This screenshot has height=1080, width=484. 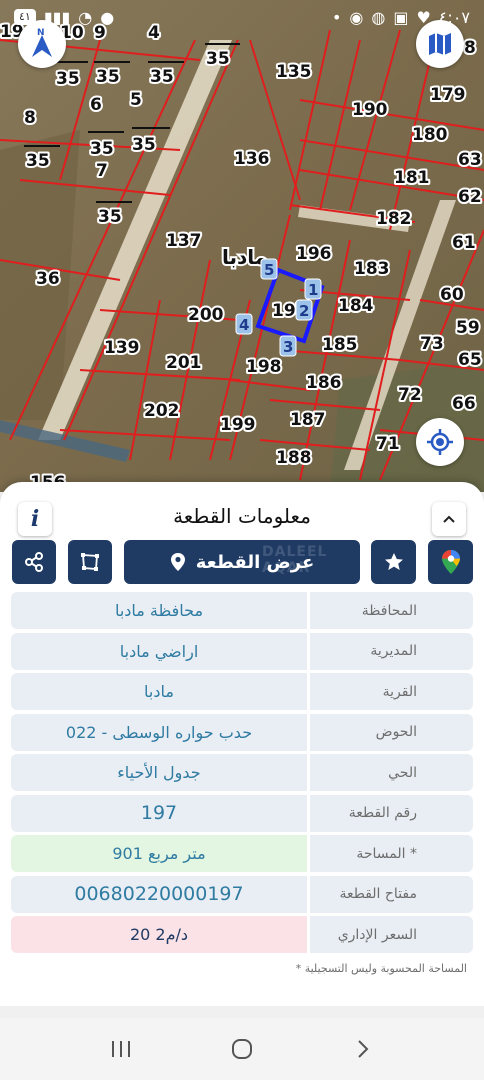 I want to click on draw-polygon-button, so click(x=90, y=562).